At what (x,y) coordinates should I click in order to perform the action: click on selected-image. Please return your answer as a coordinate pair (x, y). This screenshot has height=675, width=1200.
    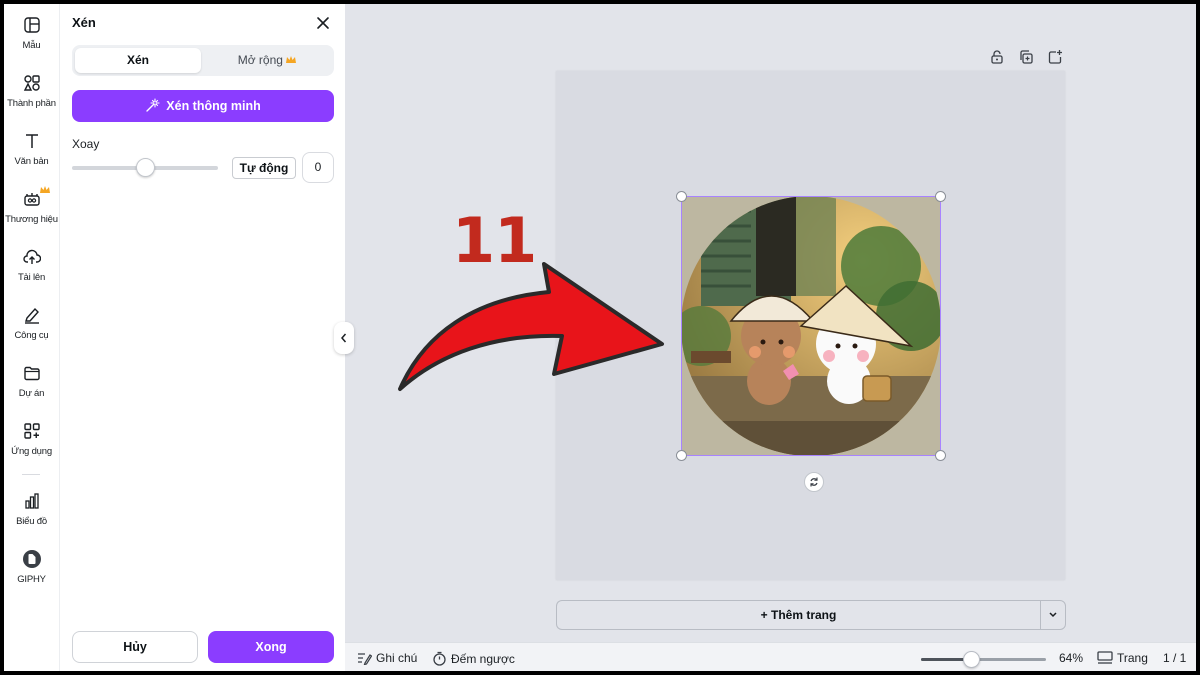
    Looking at the image, I should click on (811, 326).